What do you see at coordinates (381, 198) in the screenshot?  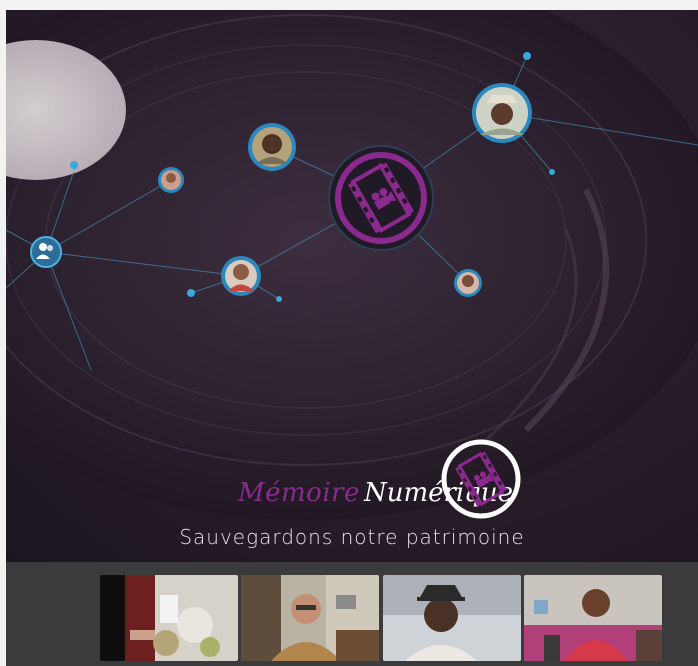 I see `network-hub` at bounding box center [381, 198].